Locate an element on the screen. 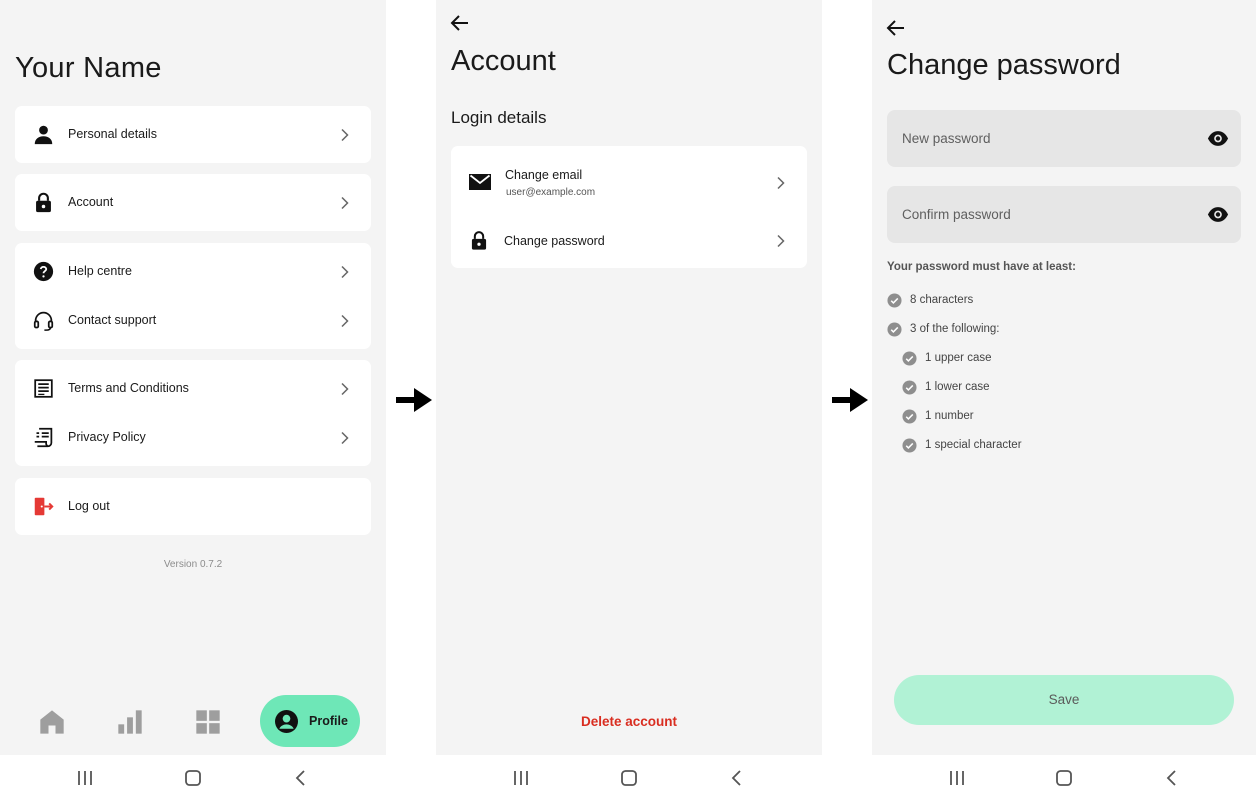  menu-item-log-out: Log out is located at coordinates (193, 506).